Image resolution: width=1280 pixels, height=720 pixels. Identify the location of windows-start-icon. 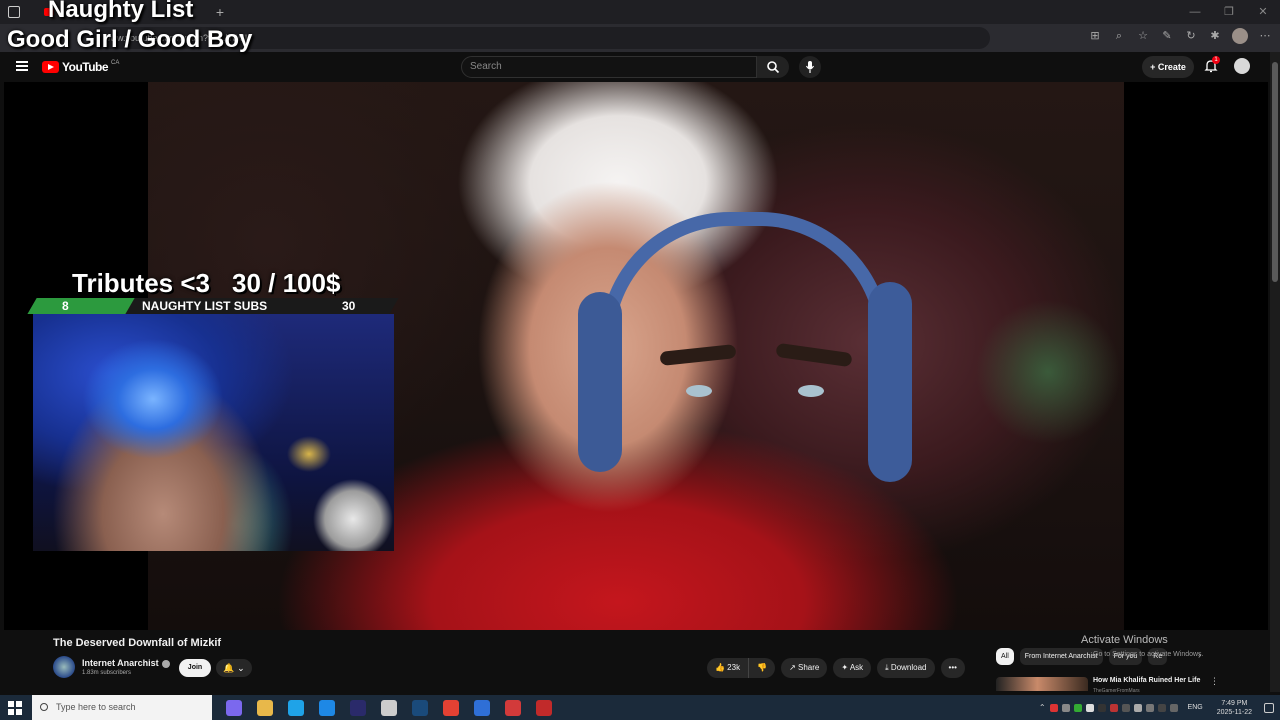
(15, 707).